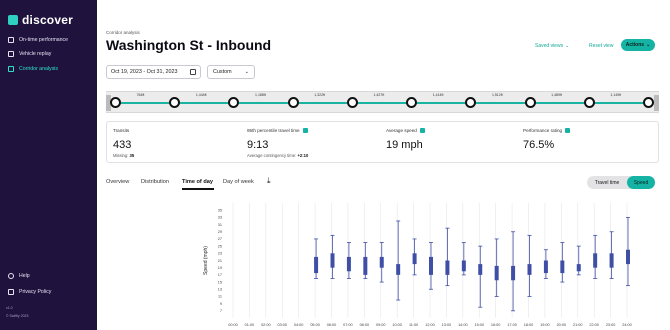  I want to click on x-tick-label: 18:00, so click(529, 325).